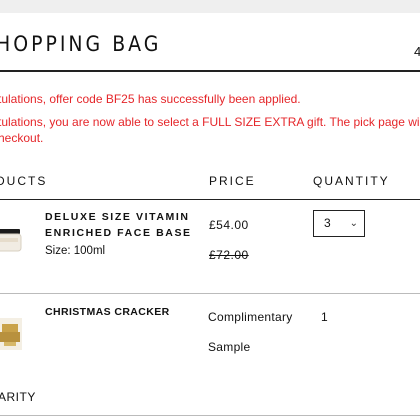 The height and width of the screenshot is (420, 420). I want to click on price-column-header: PRICE, so click(232, 181).